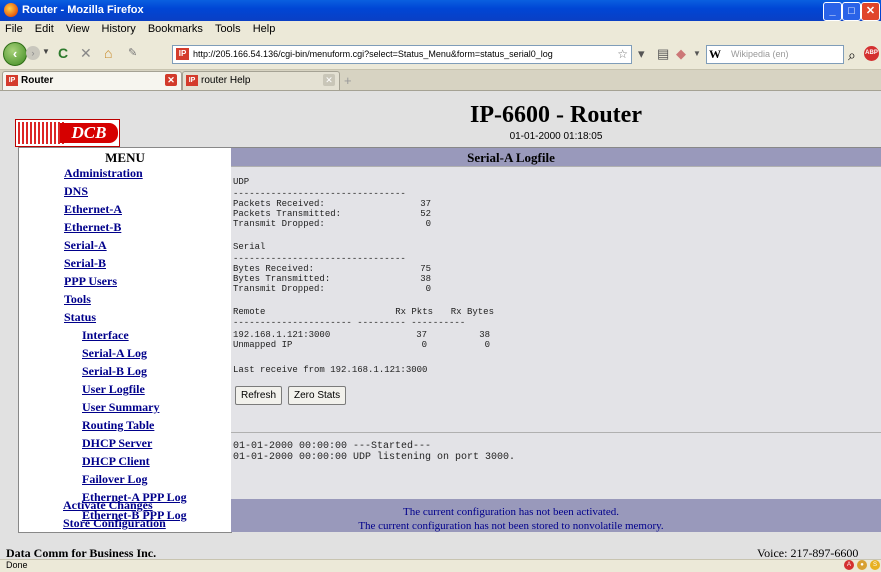 This screenshot has width=881, height=572. Describe the element at coordinates (118, 425) in the screenshot. I see `menu-link-routing-table: Routing Table` at that location.